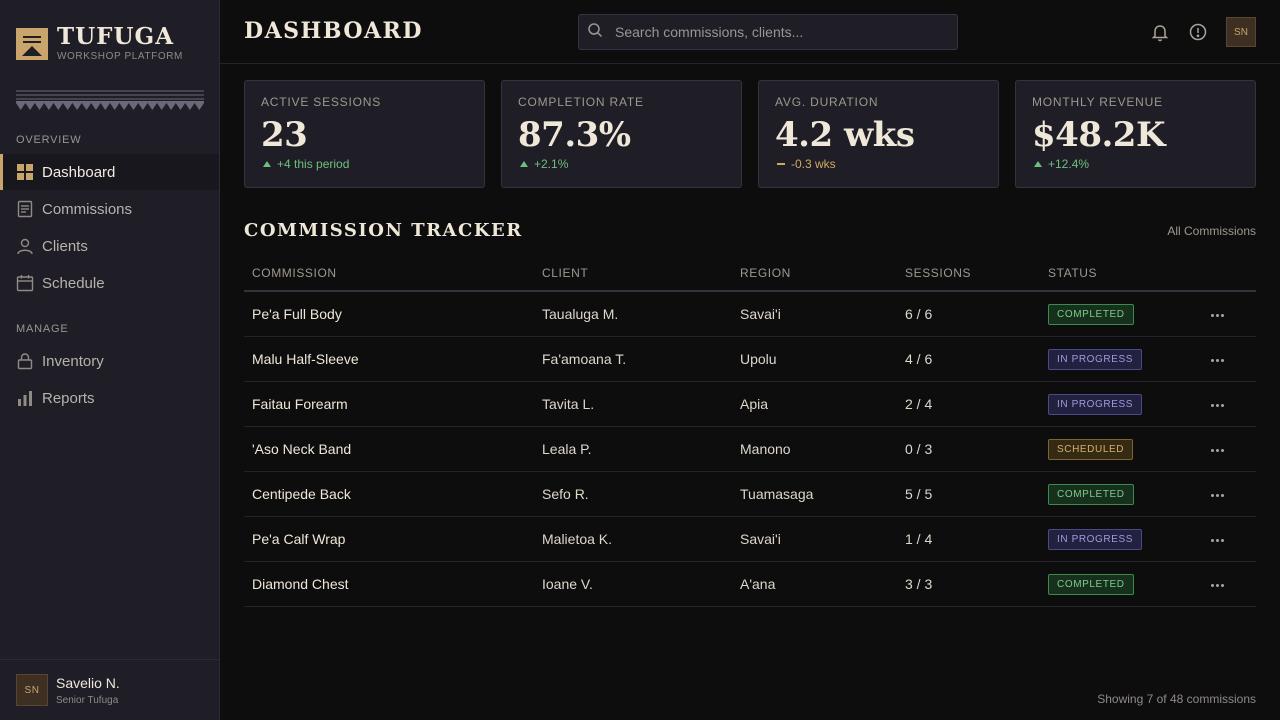 Image resolution: width=1280 pixels, height=720 pixels. What do you see at coordinates (565, 273) in the screenshot?
I see `column-header-client: CLIENT` at bounding box center [565, 273].